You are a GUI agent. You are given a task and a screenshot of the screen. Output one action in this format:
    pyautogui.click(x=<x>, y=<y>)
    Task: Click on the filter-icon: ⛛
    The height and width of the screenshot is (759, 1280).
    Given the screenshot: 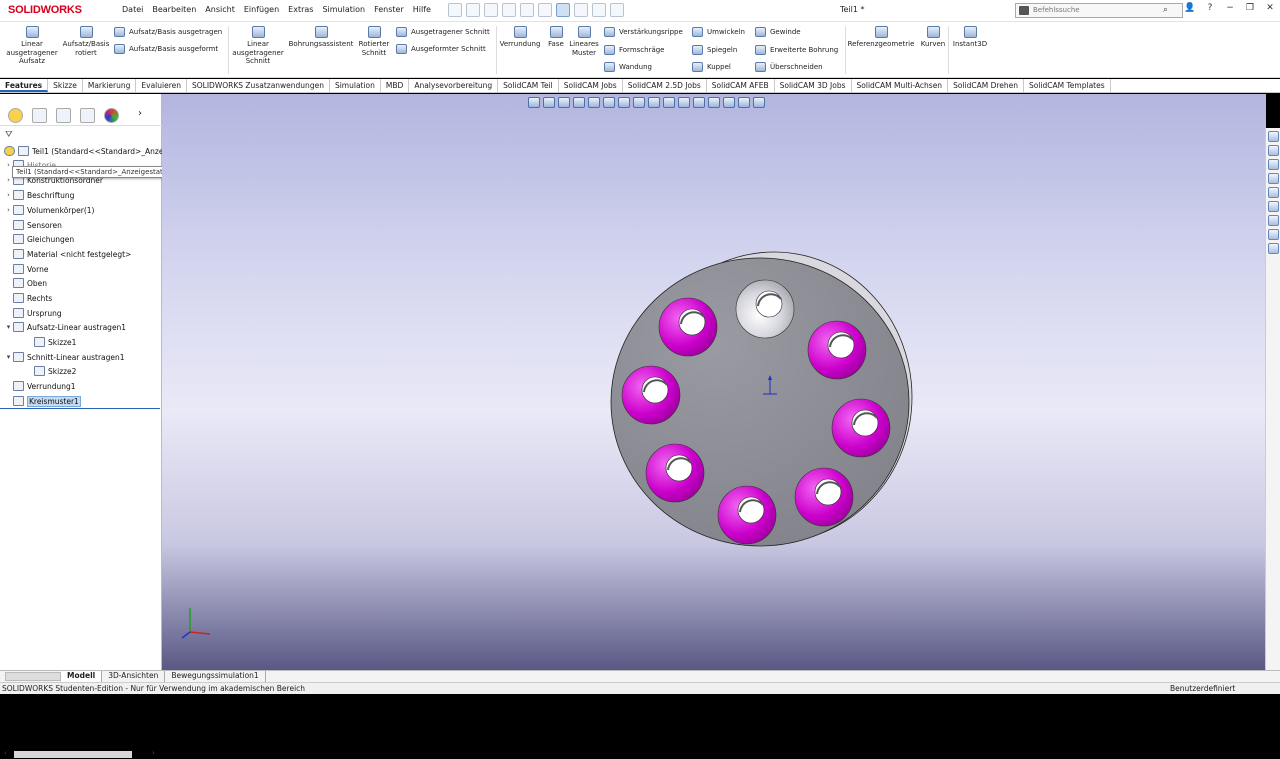 What is the action you would take?
    pyautogui.click(x=9, y=135)
    